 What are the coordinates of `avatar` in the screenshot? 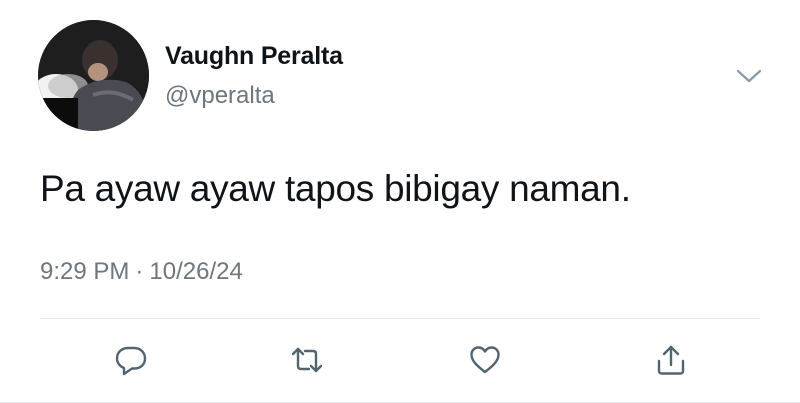 It's located at (93, 75).